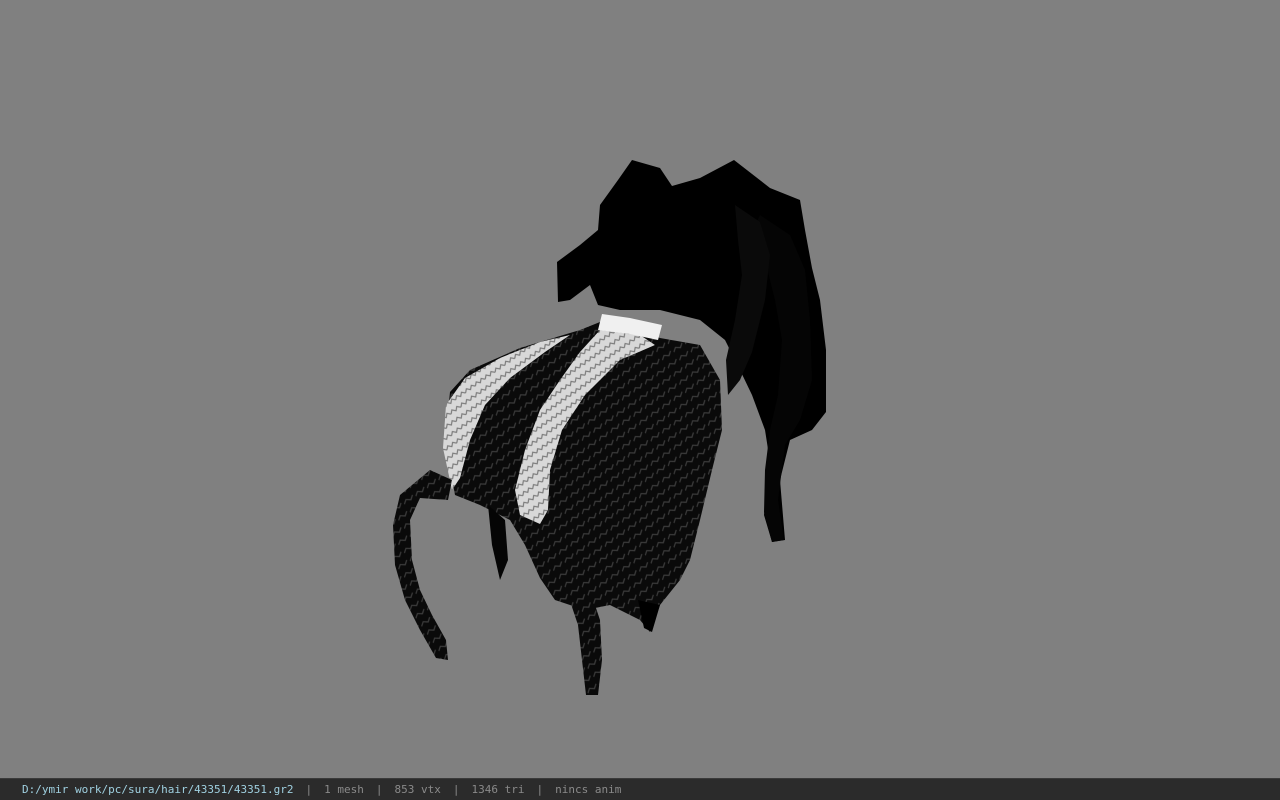 The height and width of the screenshot is (800, 1280). What do you see at coordinates (422, 565) in the screenshot?
I see `hair-strand-left` at bounding box center [422, 565].